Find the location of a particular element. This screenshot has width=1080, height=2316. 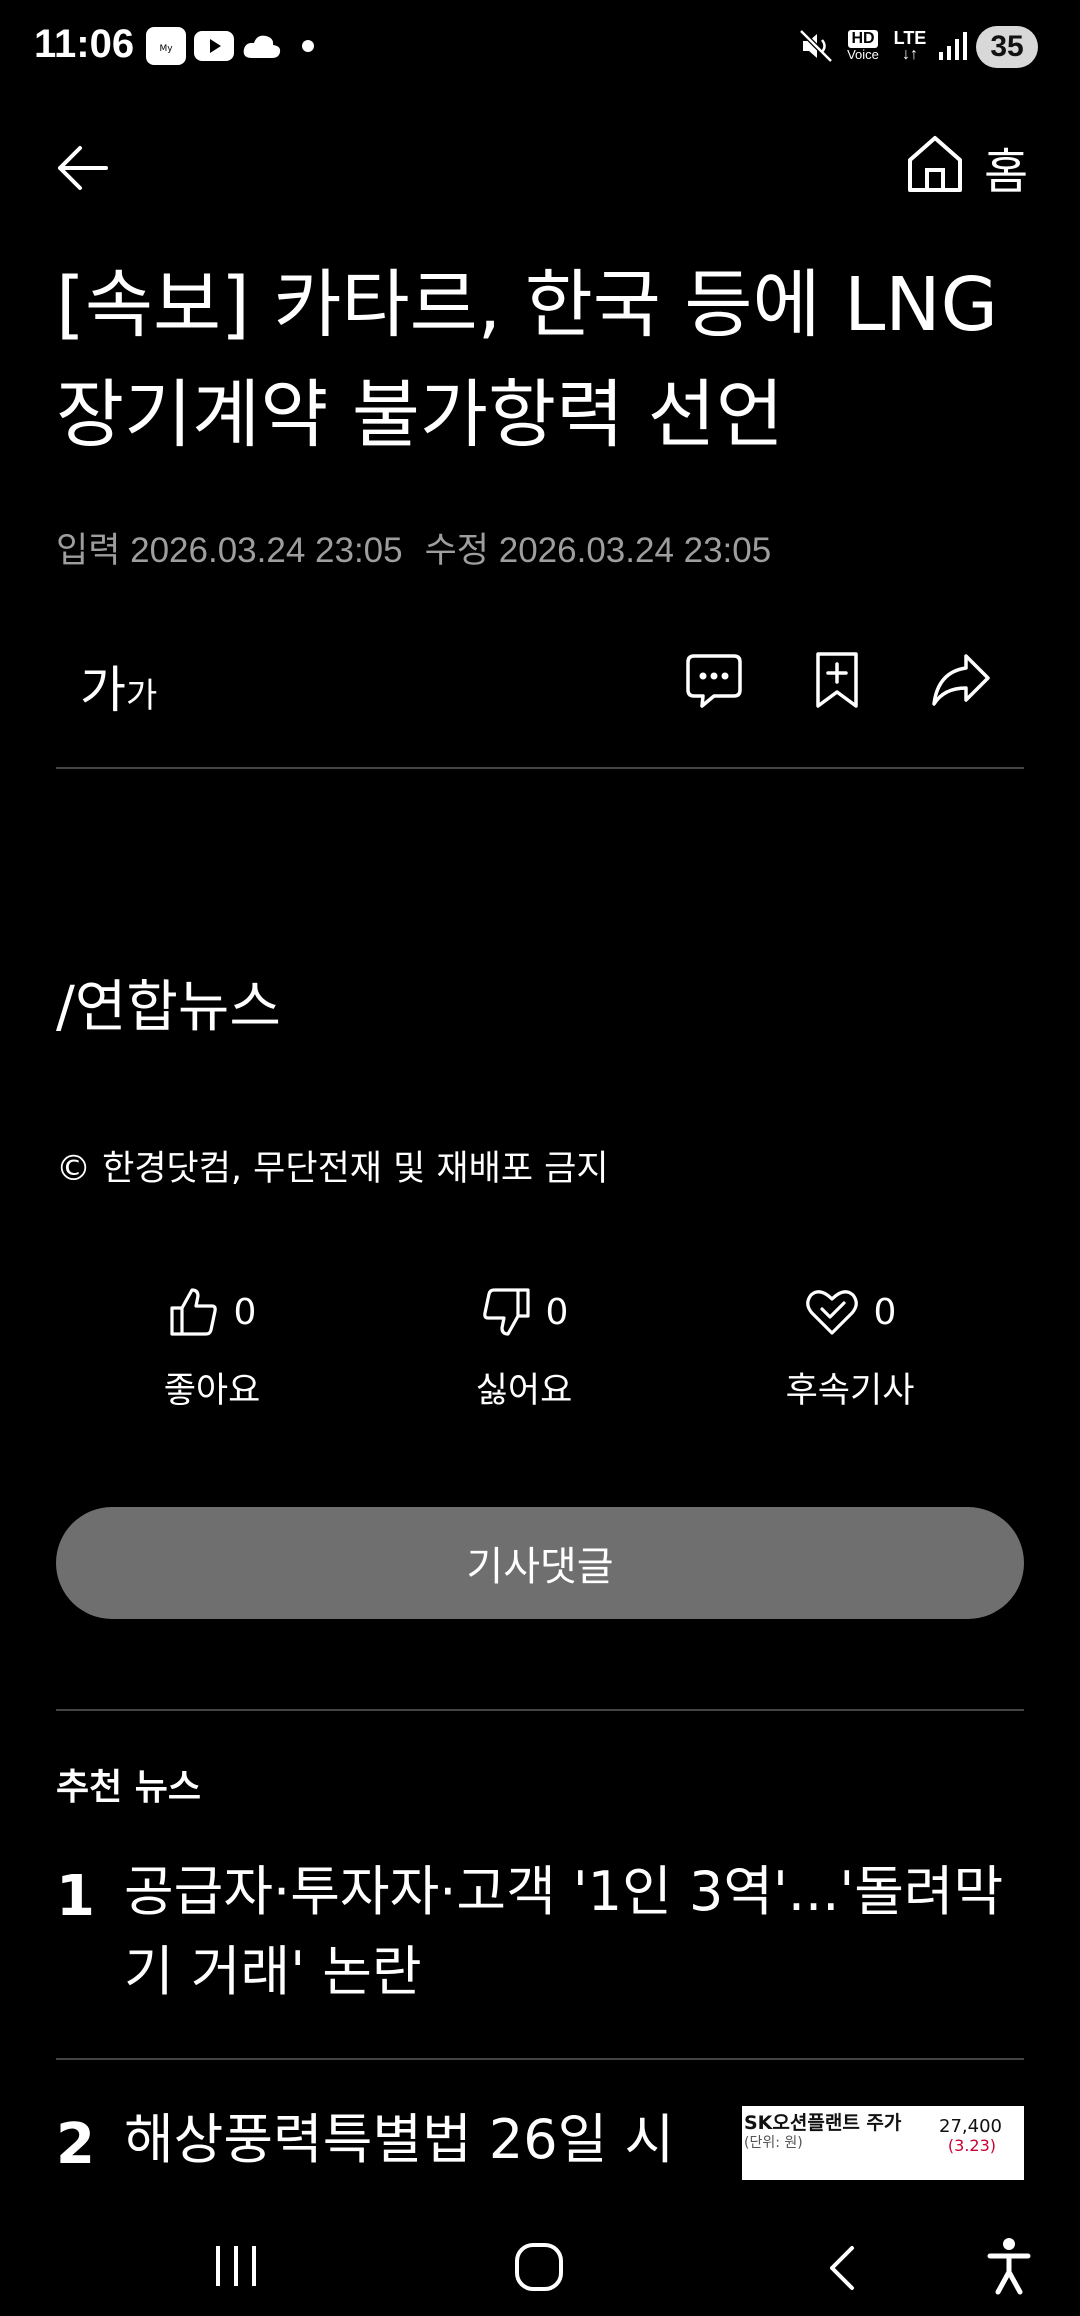

follow-label: 후속기사 is located at coordinates (850, 1391).